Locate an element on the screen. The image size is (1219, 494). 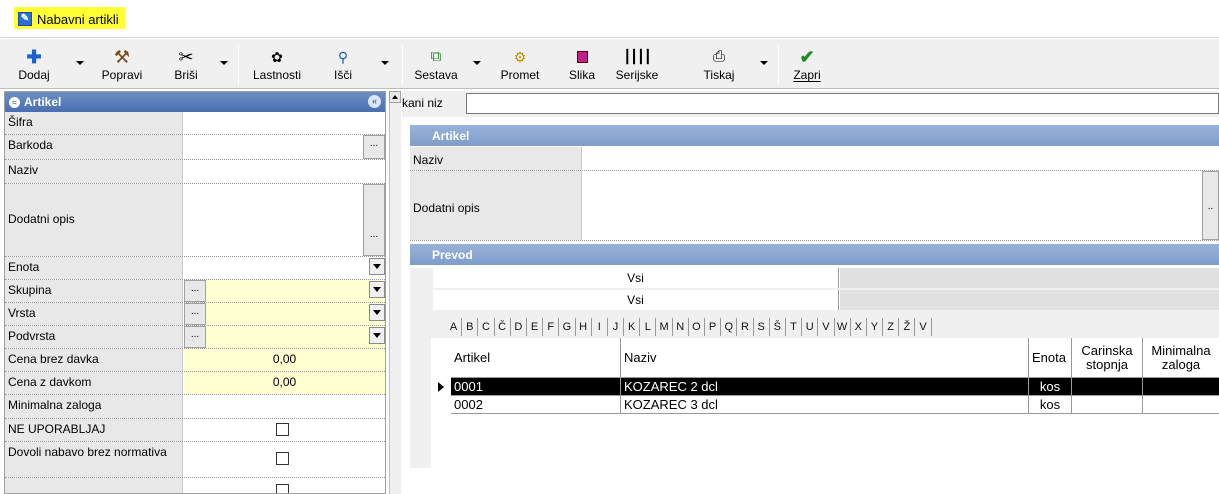
table-row: 0001 KOZAREC 2 dcl kos is located at coordinates (825, 387).